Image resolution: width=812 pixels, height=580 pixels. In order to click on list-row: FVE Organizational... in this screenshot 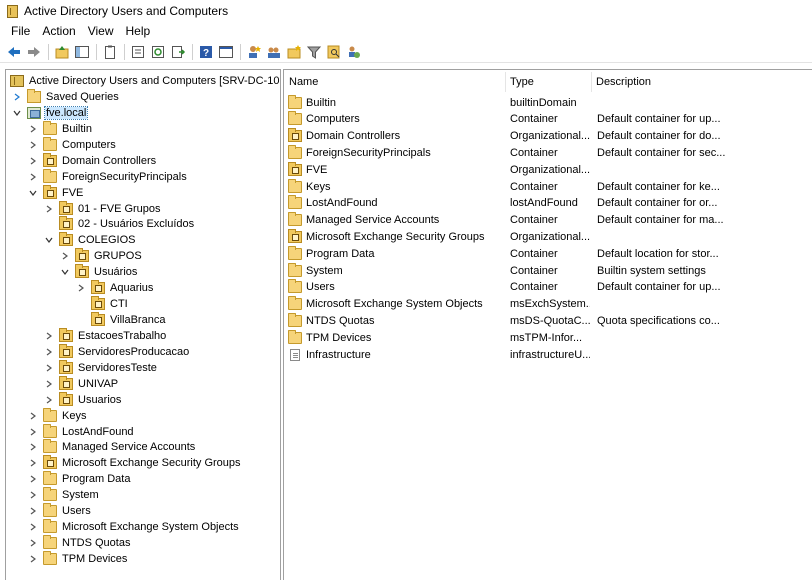, I will do `click(548, 169)`.